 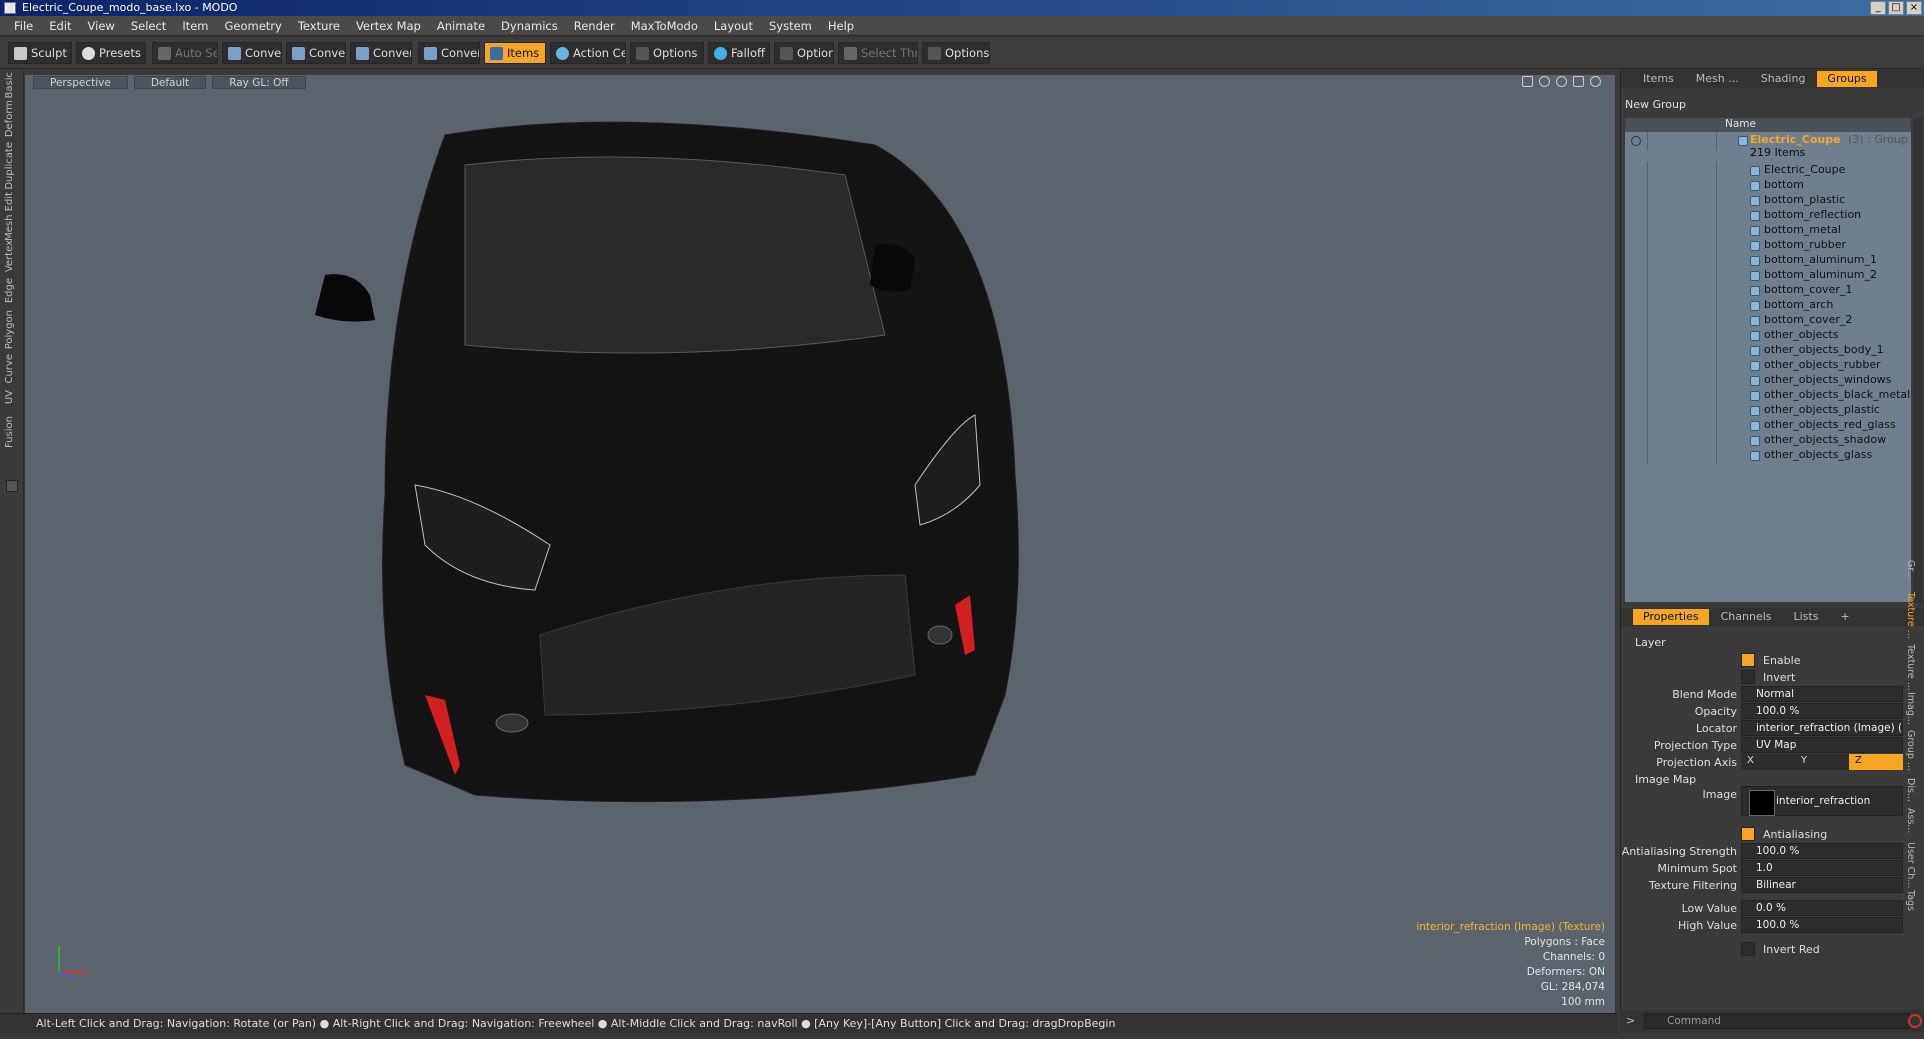 What do you see at coordinates (1510, 927) in the screenshot?
I see `info-texture: interior_refraction (Image) (Texture)` at bounding box center [1510, 927].